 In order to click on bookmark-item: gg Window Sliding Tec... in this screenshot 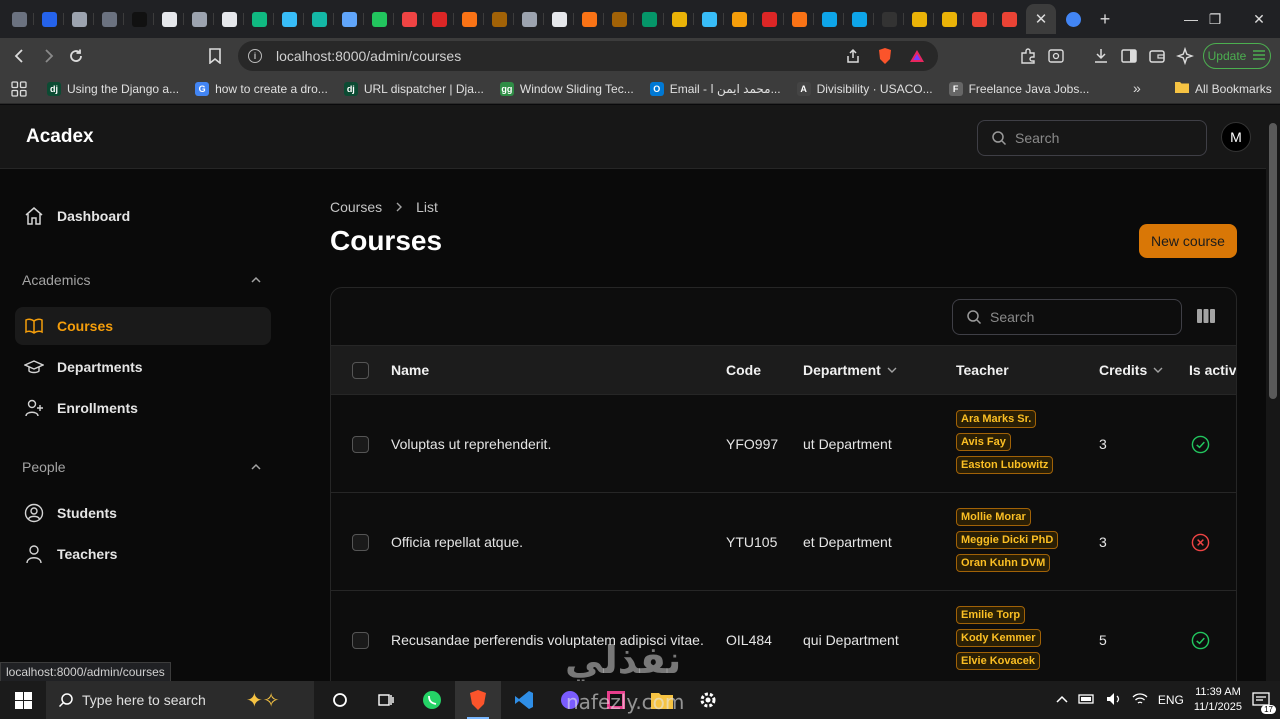, I will do `click(566, 88)`.